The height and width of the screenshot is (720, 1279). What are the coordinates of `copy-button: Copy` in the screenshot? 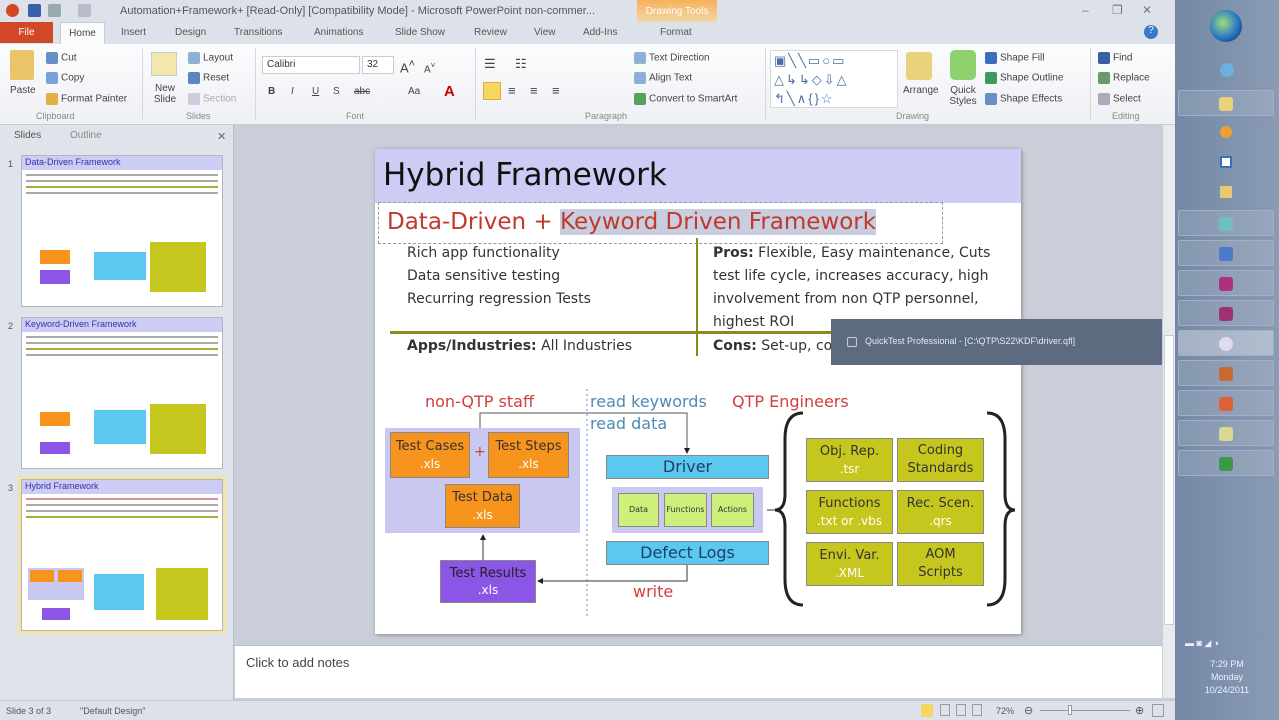 It's located at (65, 78).